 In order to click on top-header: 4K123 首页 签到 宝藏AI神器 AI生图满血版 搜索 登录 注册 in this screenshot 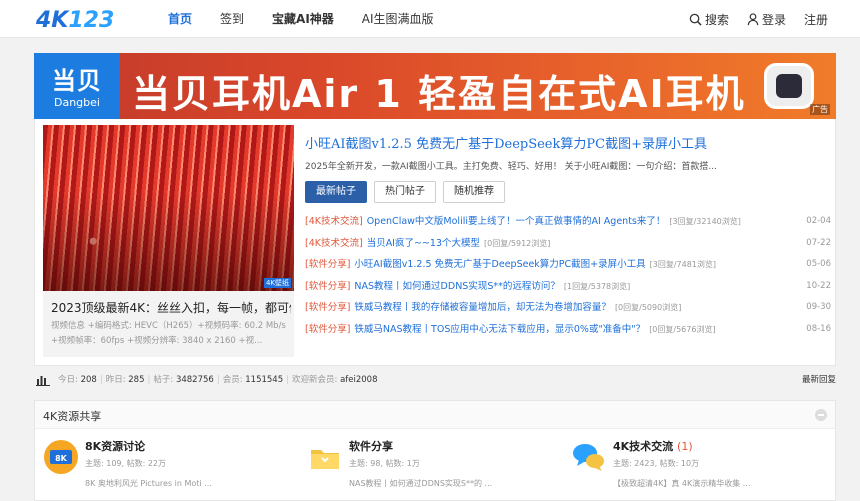, I will do `click(430, 19)`.